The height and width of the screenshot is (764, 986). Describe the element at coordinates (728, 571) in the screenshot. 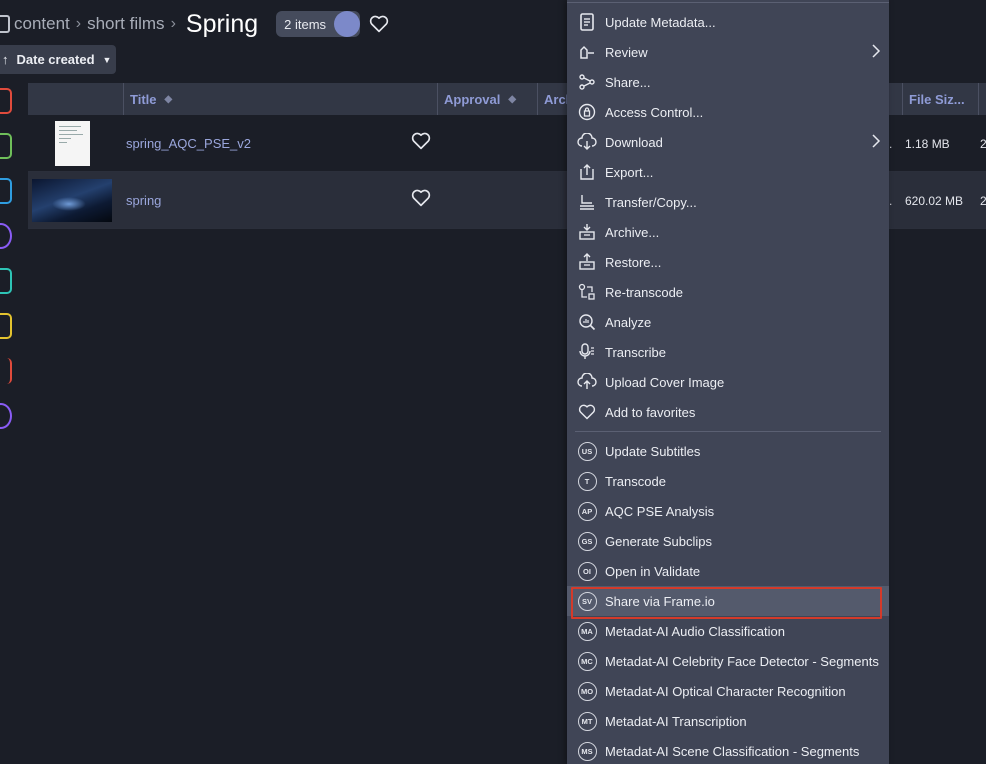

I see `menu-item-open-in-validate: OI Open in Validate` at that location.